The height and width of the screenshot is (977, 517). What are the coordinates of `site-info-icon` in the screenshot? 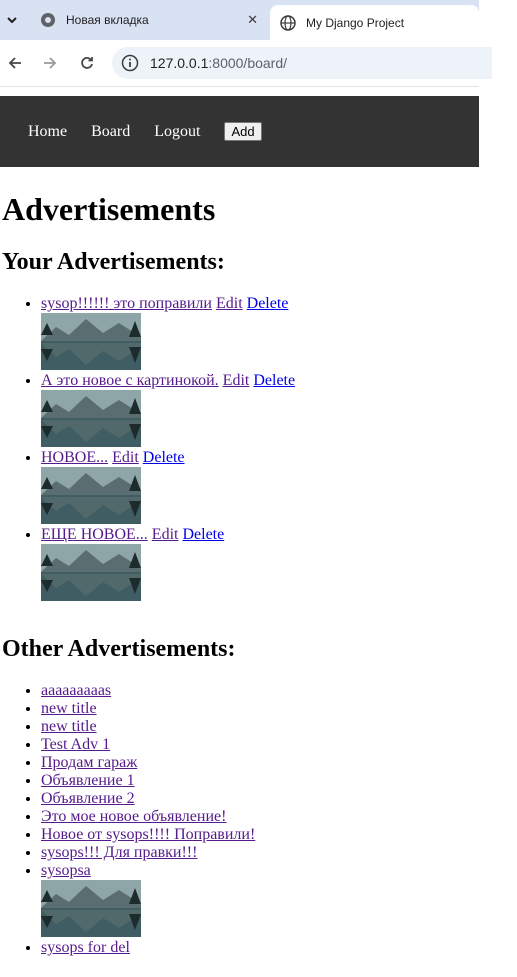 It's located at (130, 63).